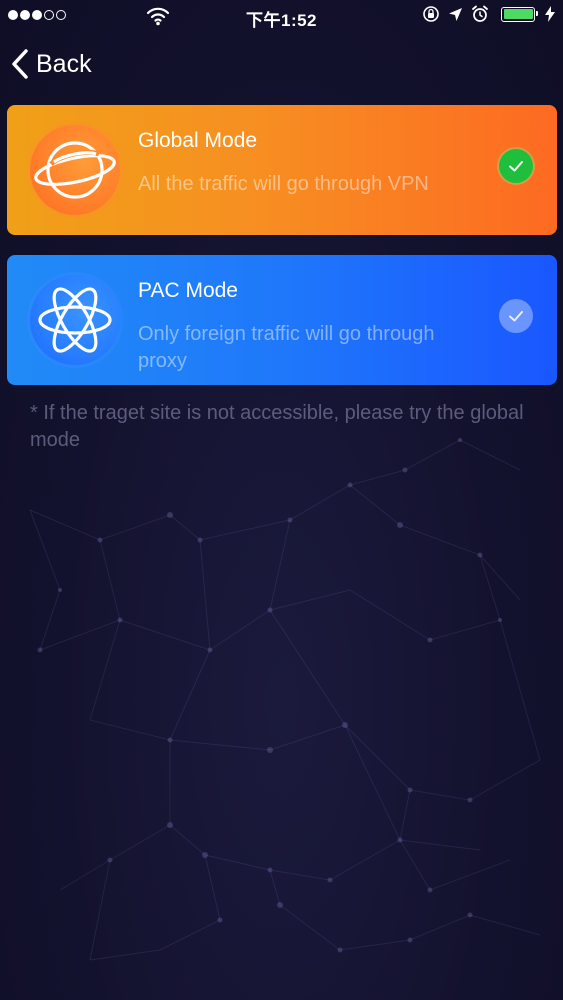 This screenshot has height=1000, width=563. I want to click on pac-mode-check, so click(516, 316).